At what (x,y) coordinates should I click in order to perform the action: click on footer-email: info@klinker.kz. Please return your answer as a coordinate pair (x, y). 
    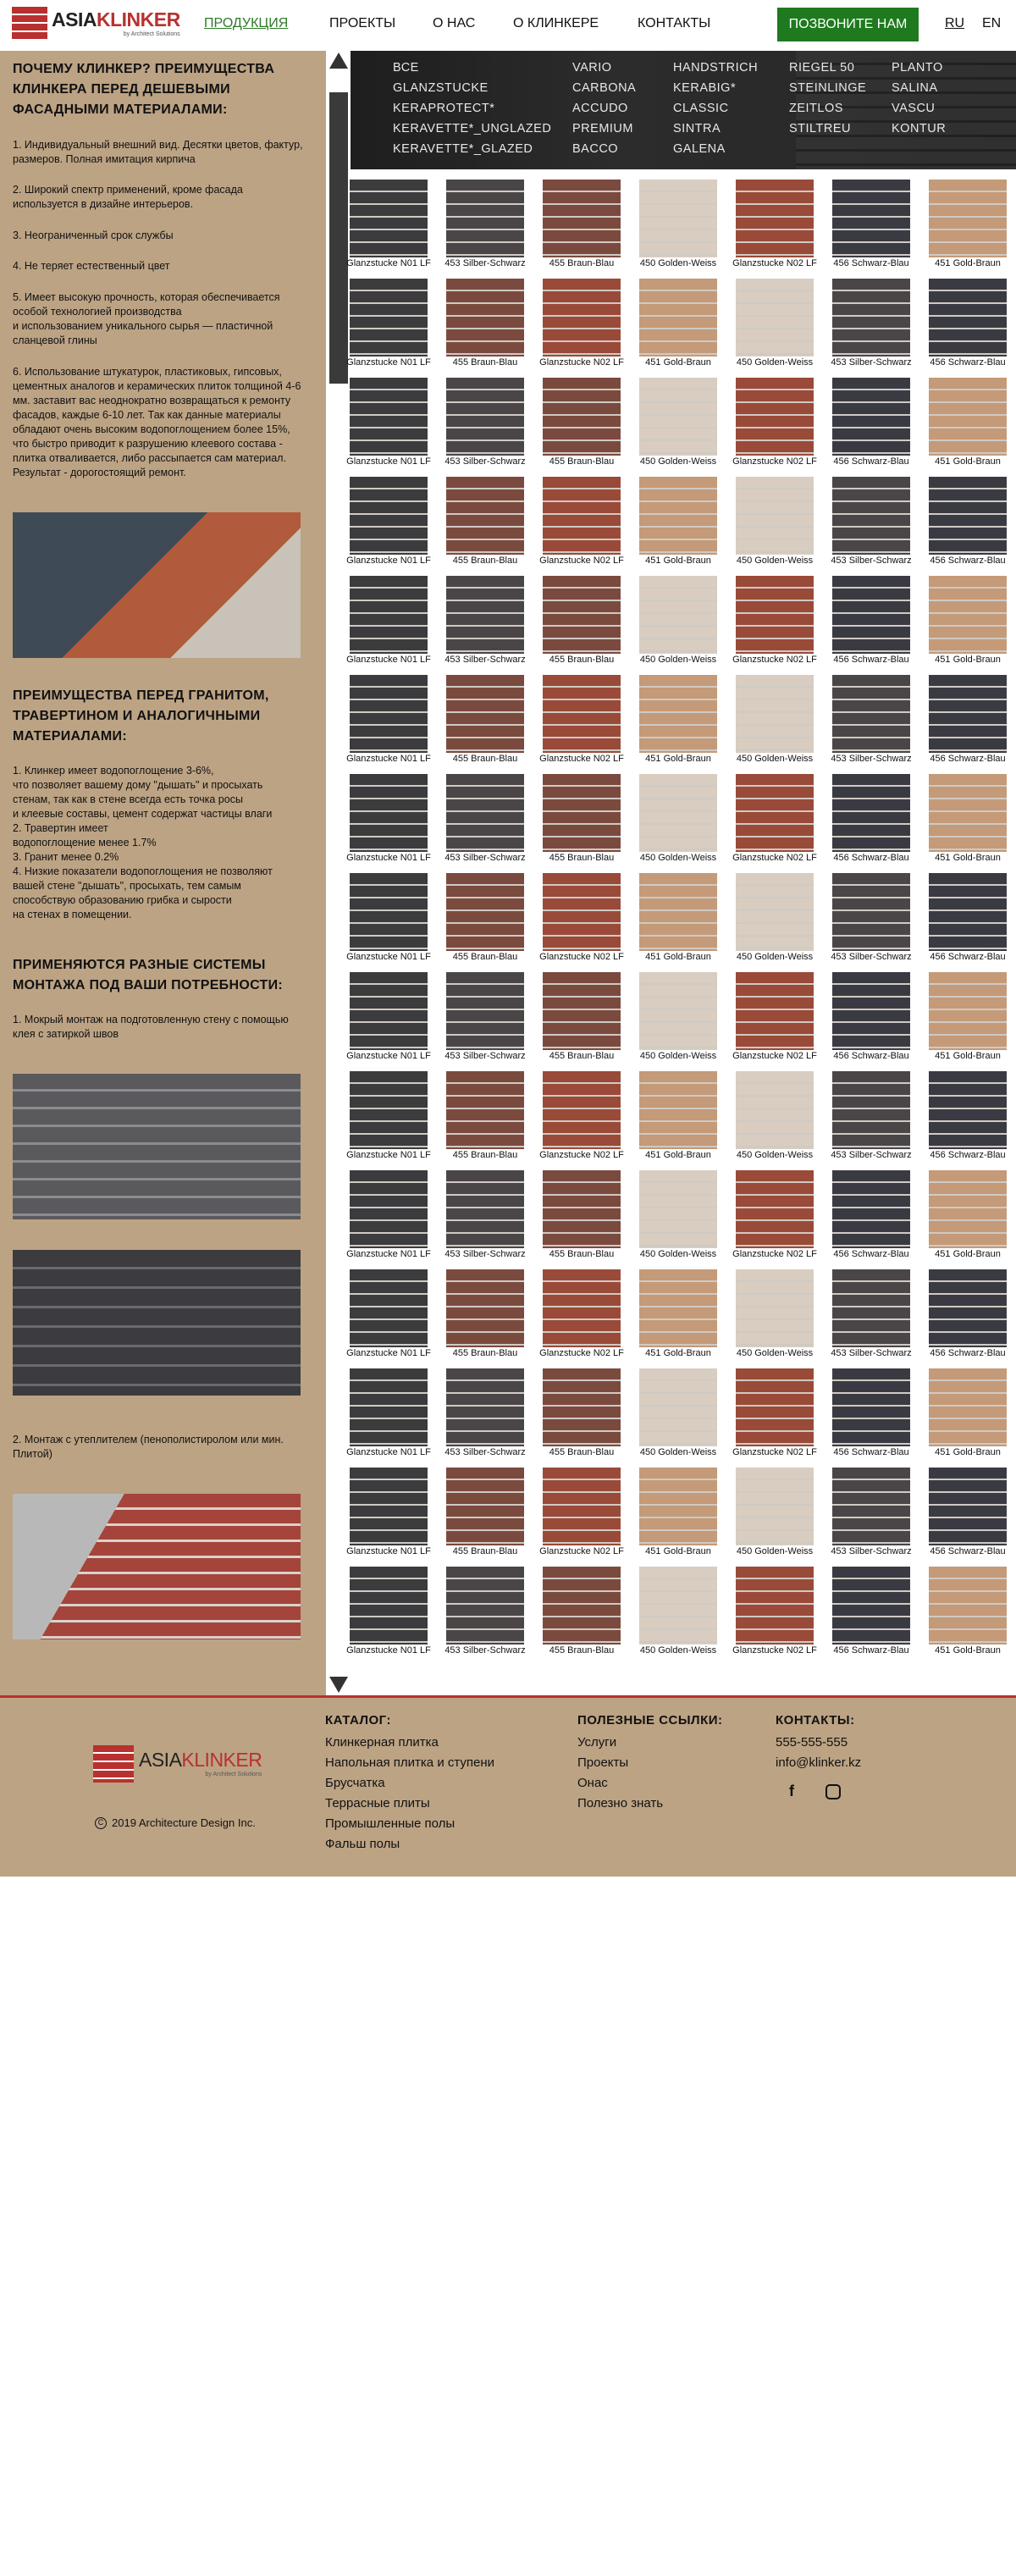
    Looking at the image, I should click on (818, 1763).